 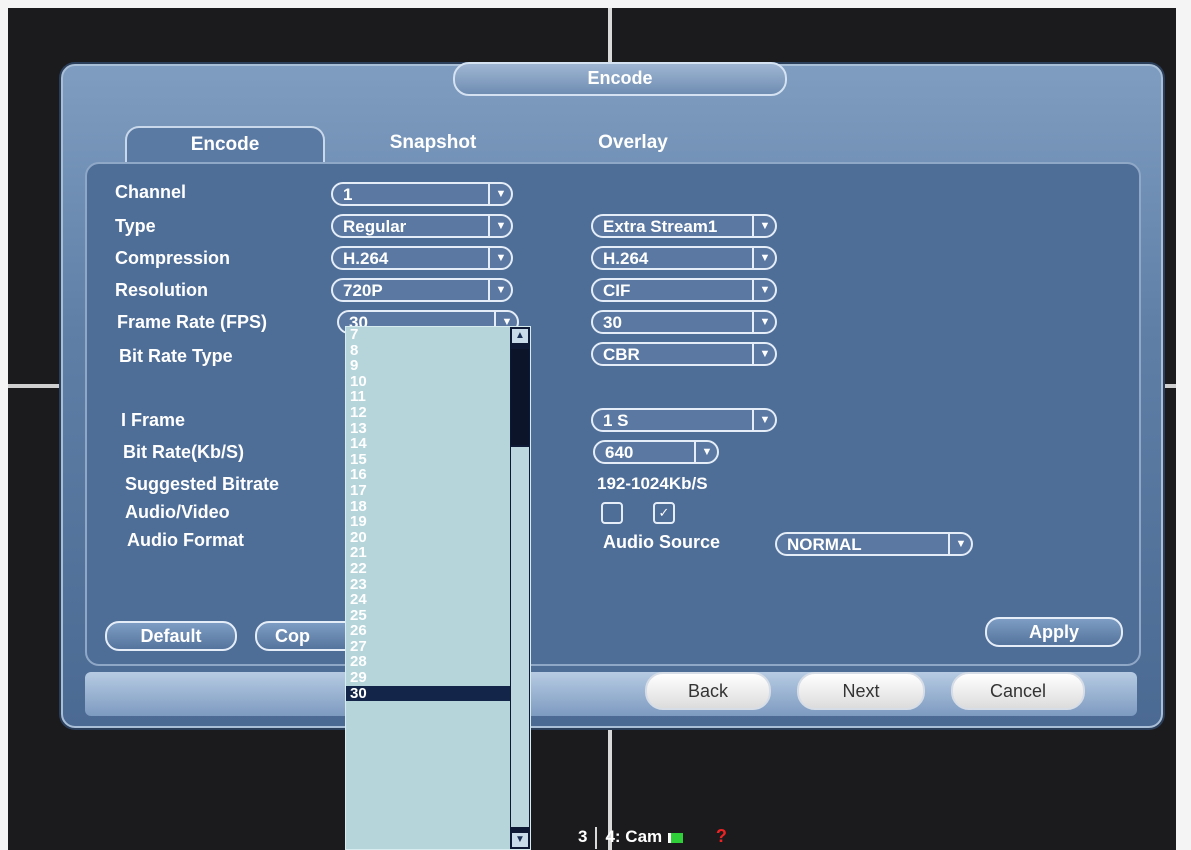 What do you see at coordinates (366, 258) in the screenshot?
I see `compression-value: H.264` at bounding box center [366, 258].